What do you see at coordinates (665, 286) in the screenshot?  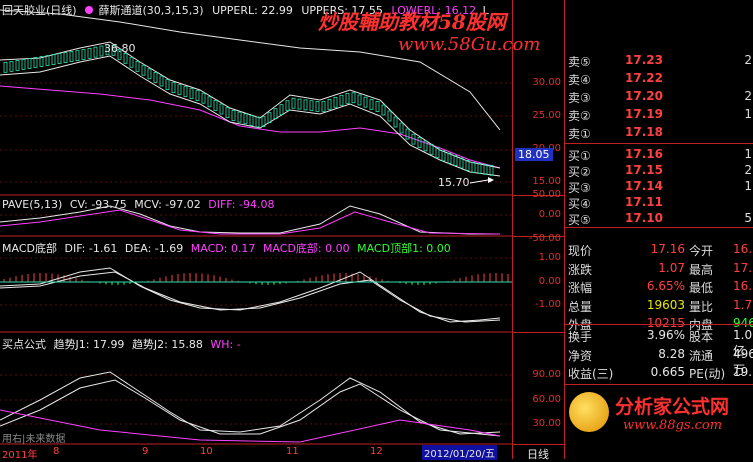 I see `stat-value: 6.65%` at bounding box center [665, 286].